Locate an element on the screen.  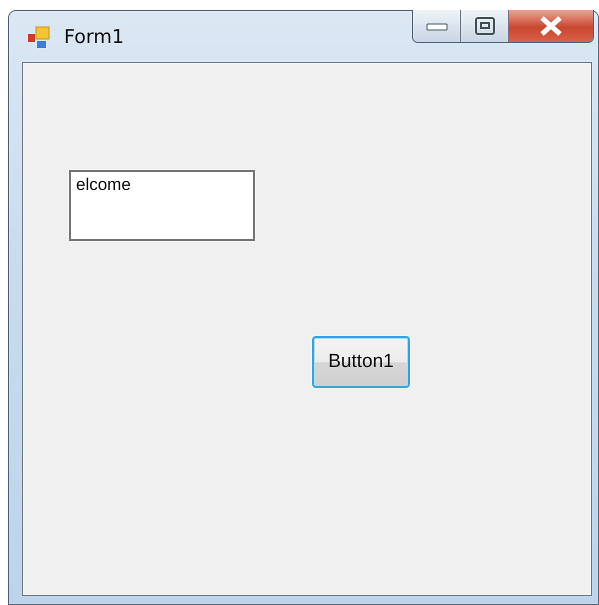
app-icon is located at coordinates (39, 36).